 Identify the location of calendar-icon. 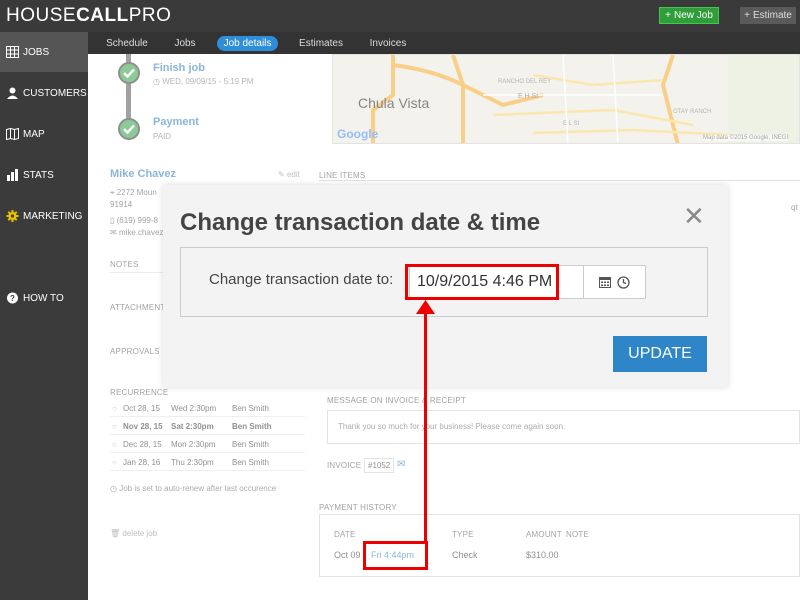
(605, 282).